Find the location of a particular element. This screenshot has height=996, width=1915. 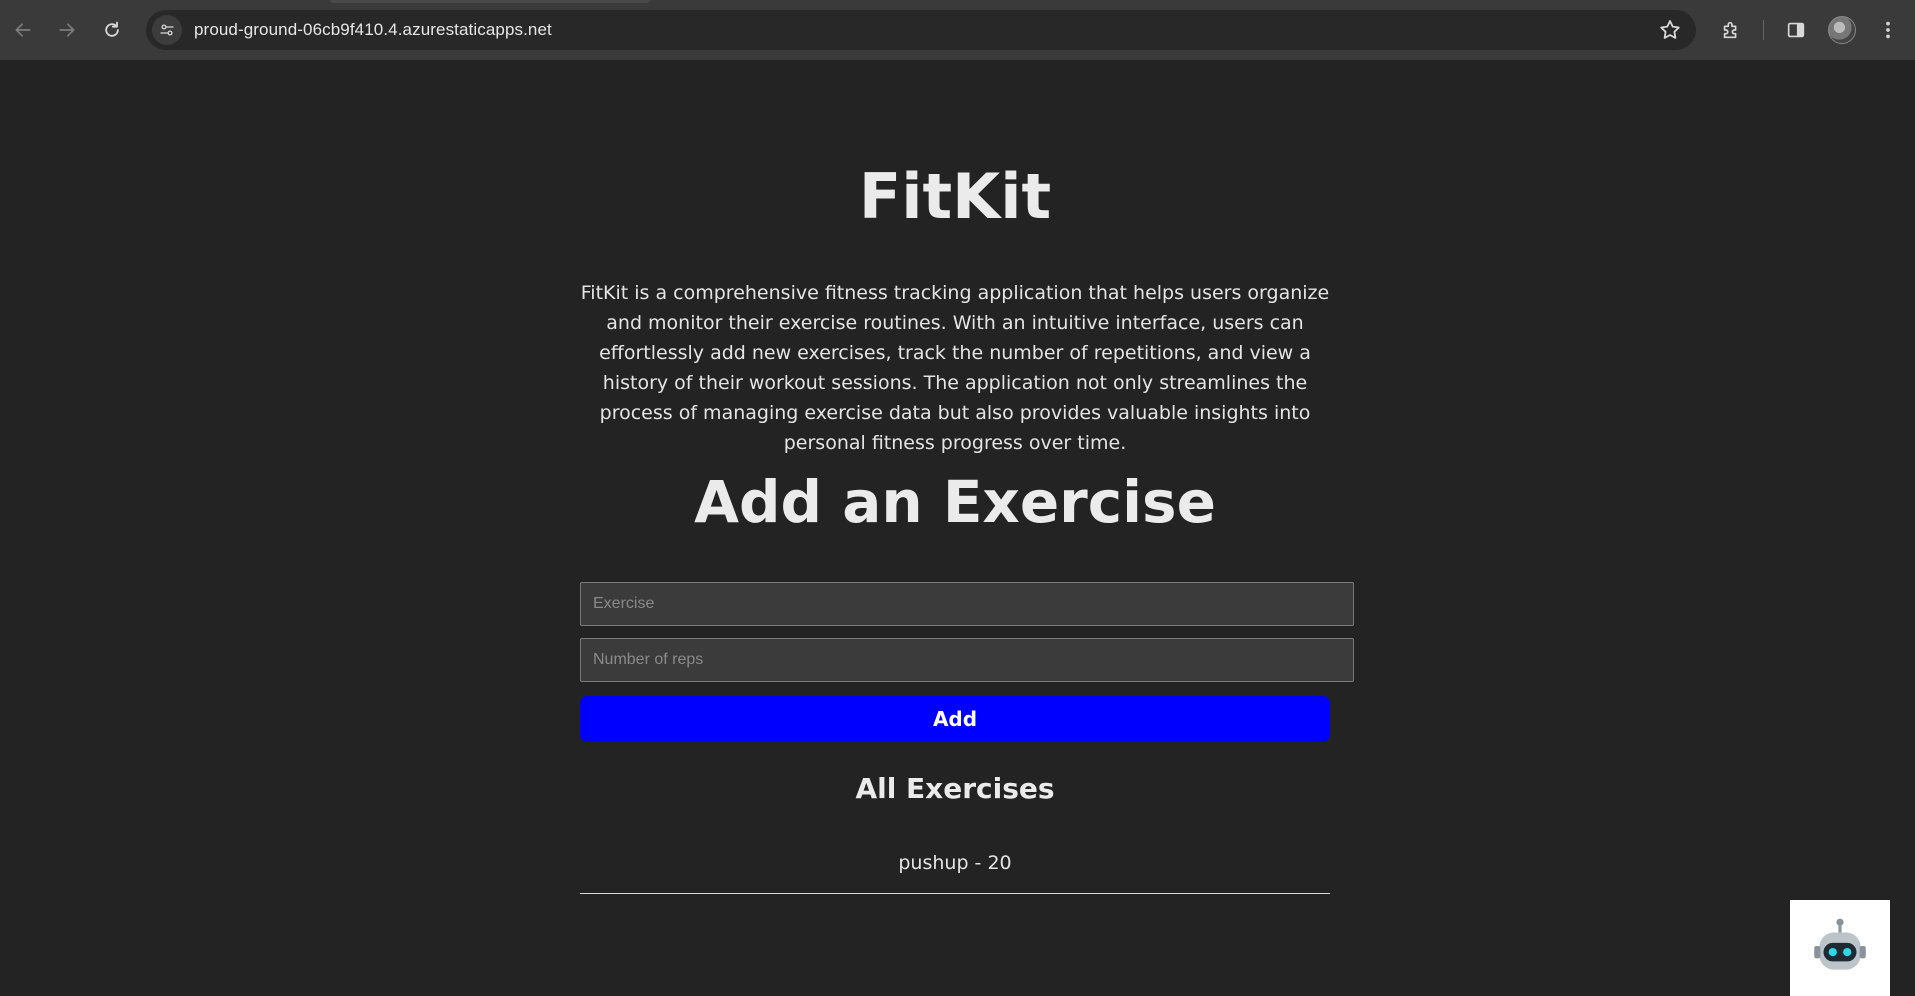

site-info-icon is located at coordinates (167, 30).